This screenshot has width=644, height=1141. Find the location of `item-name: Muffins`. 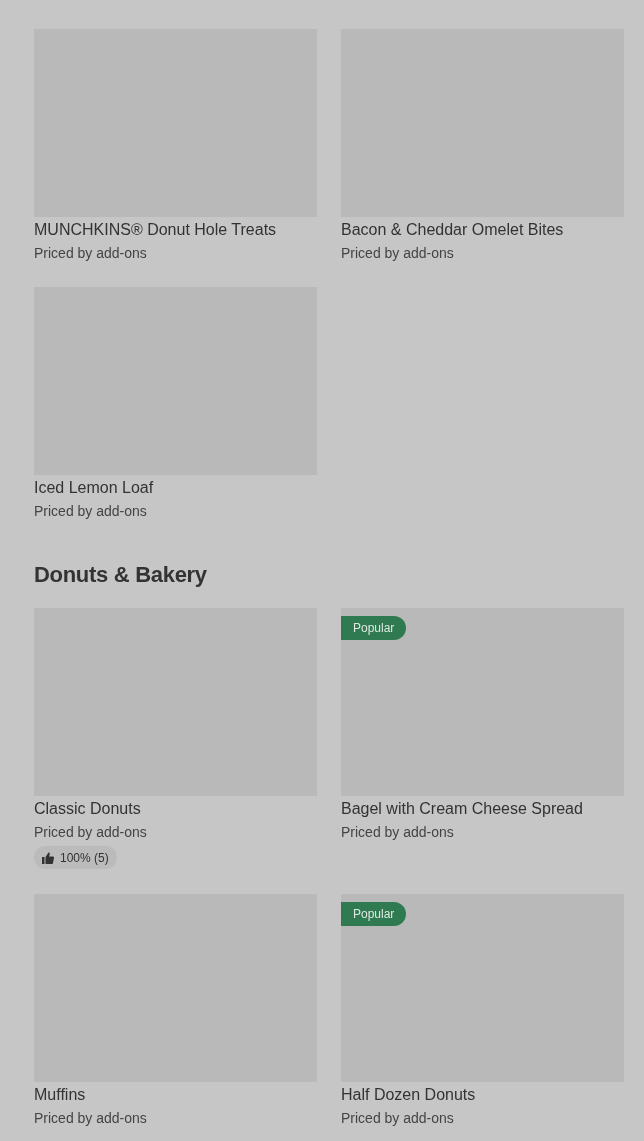

item-name: Muffins is located at coordinates (60, 1095).